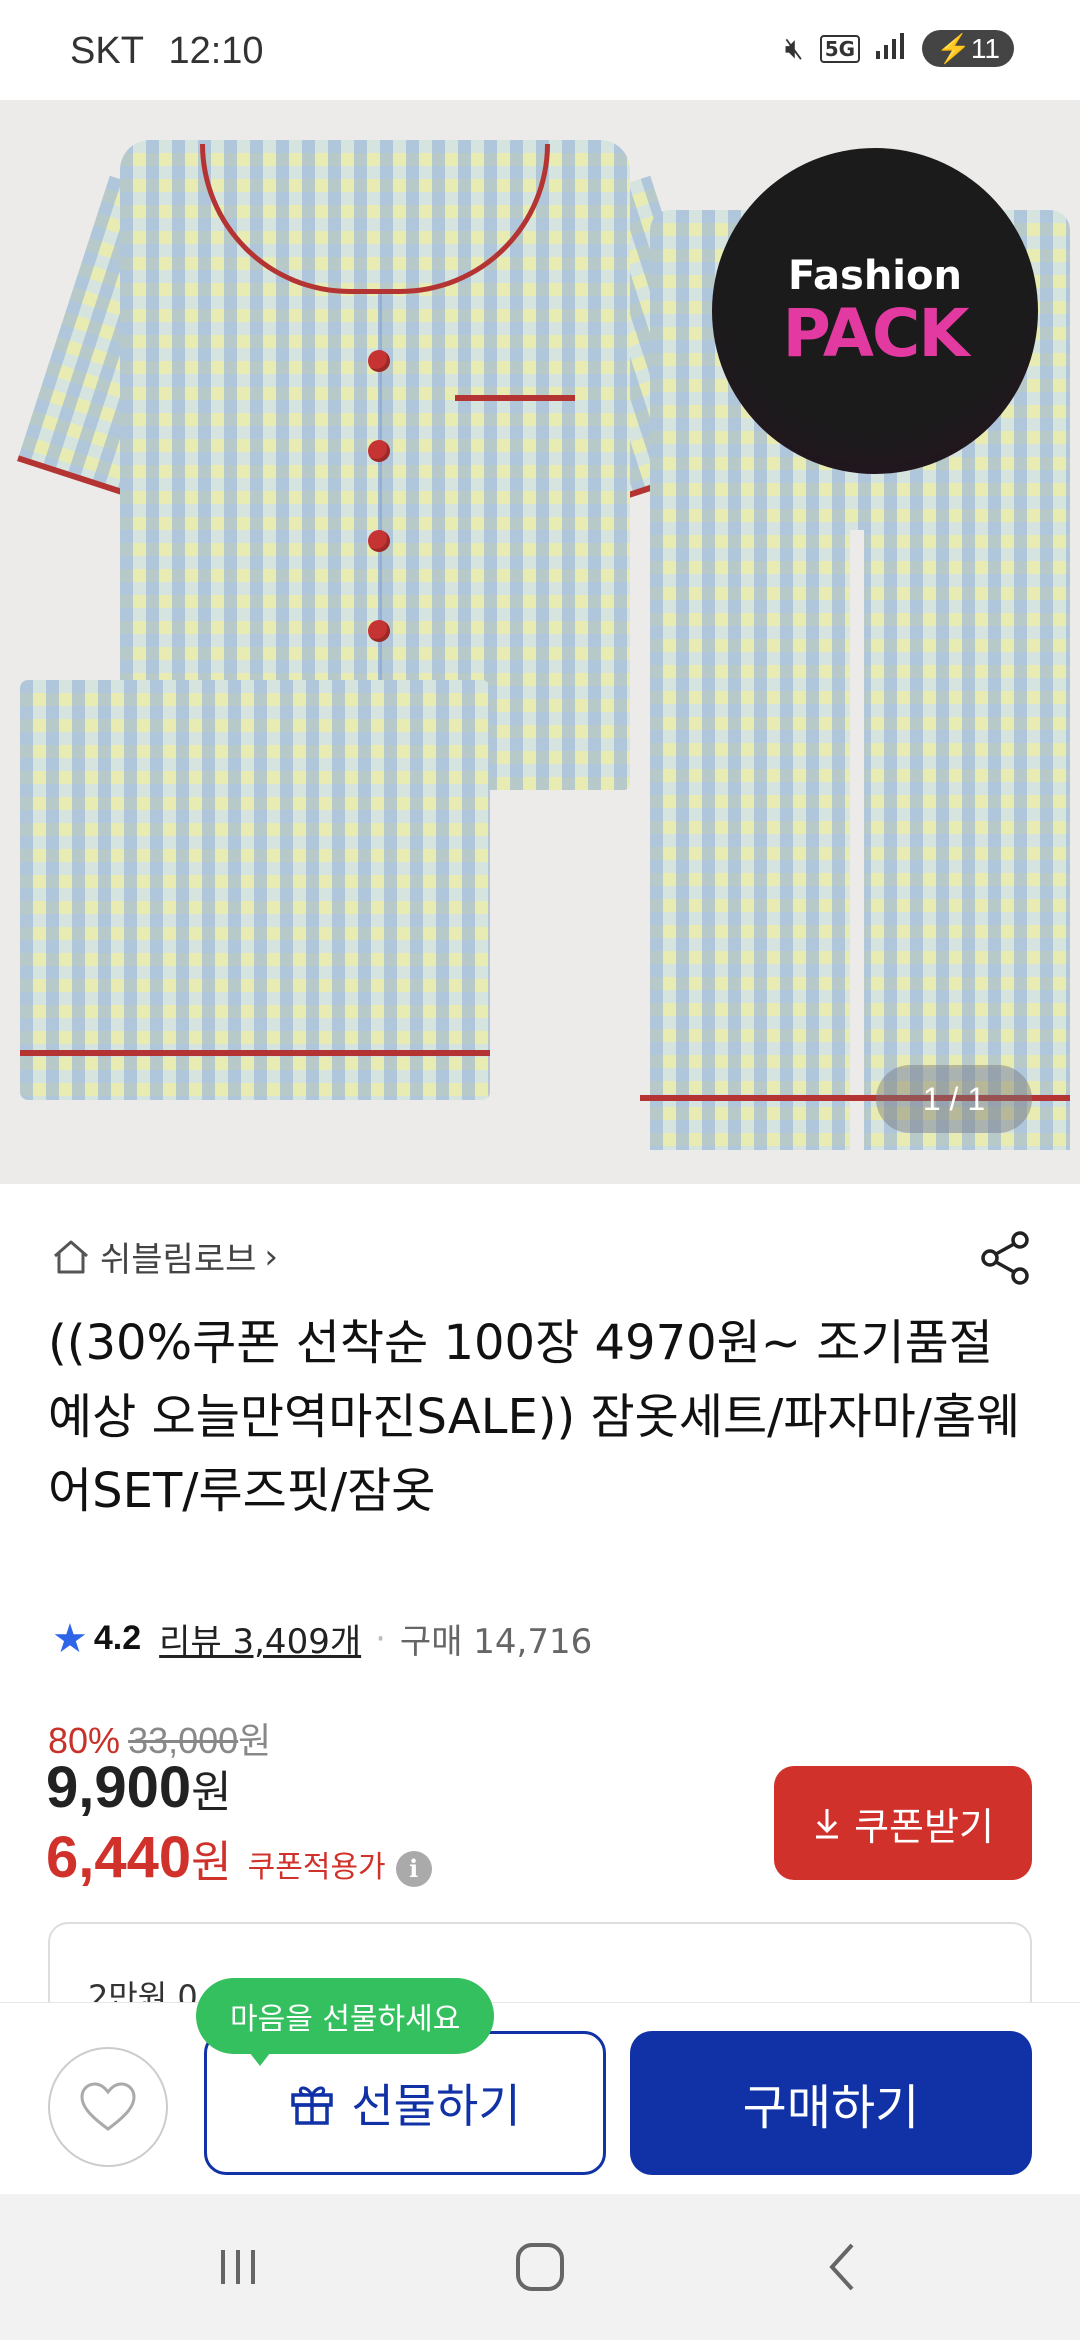 The width and height of the screenshot is (1080, 2340). I want to click on brand-logo-line1: Fashion, so click(875, 276).